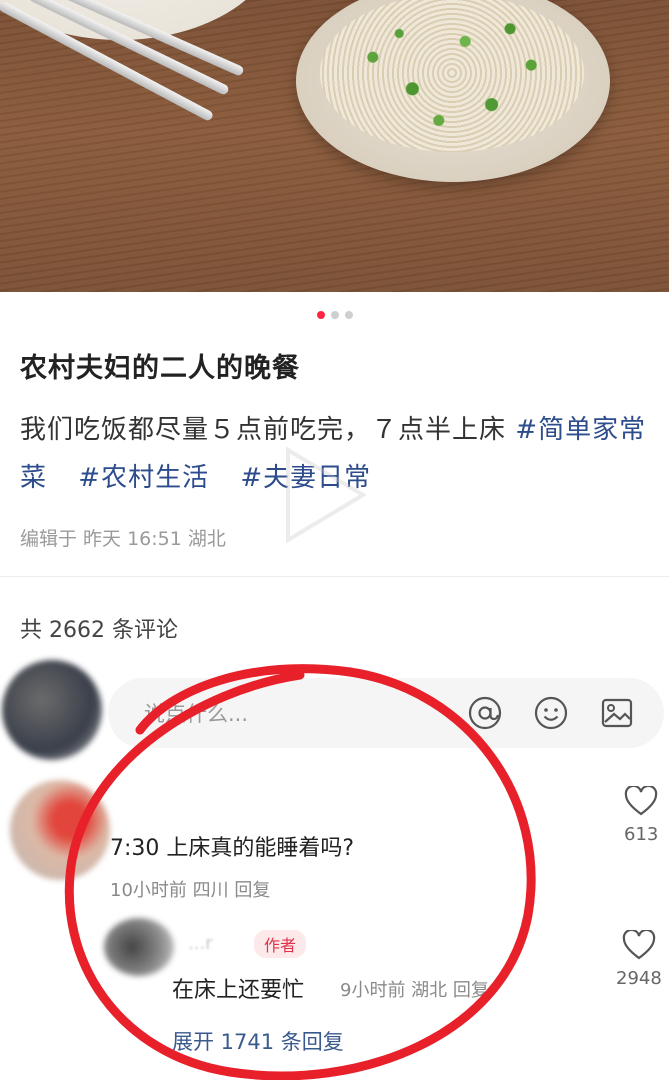  I want to click on carousel-indicator, so click(334, 315).